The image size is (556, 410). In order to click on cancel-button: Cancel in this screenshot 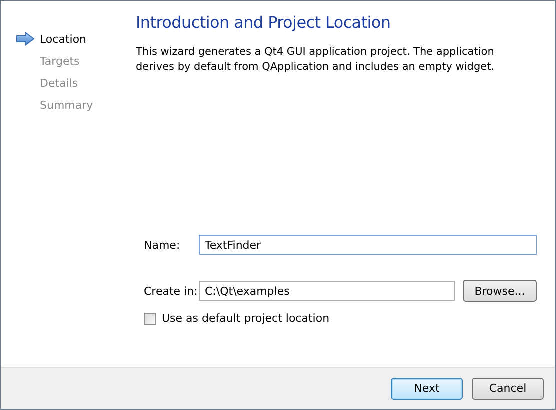, I will do `click(508, 389)`.